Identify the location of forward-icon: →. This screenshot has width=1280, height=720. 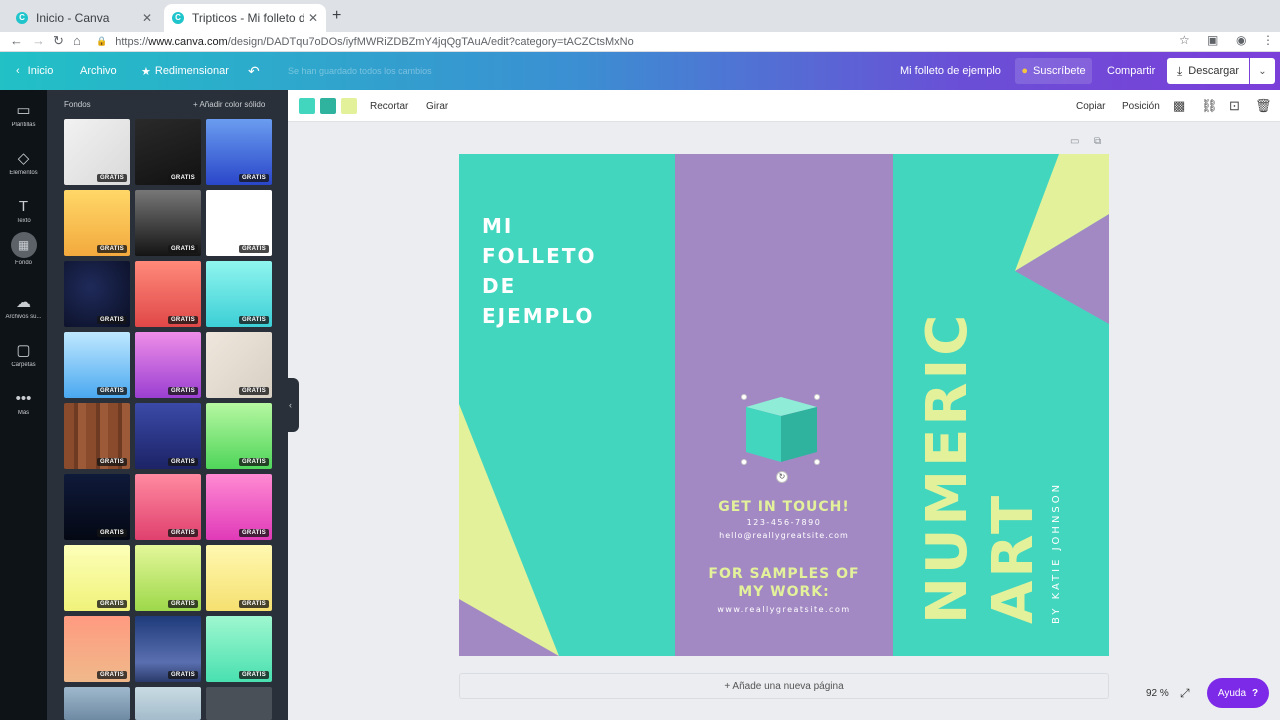
(38, 40).